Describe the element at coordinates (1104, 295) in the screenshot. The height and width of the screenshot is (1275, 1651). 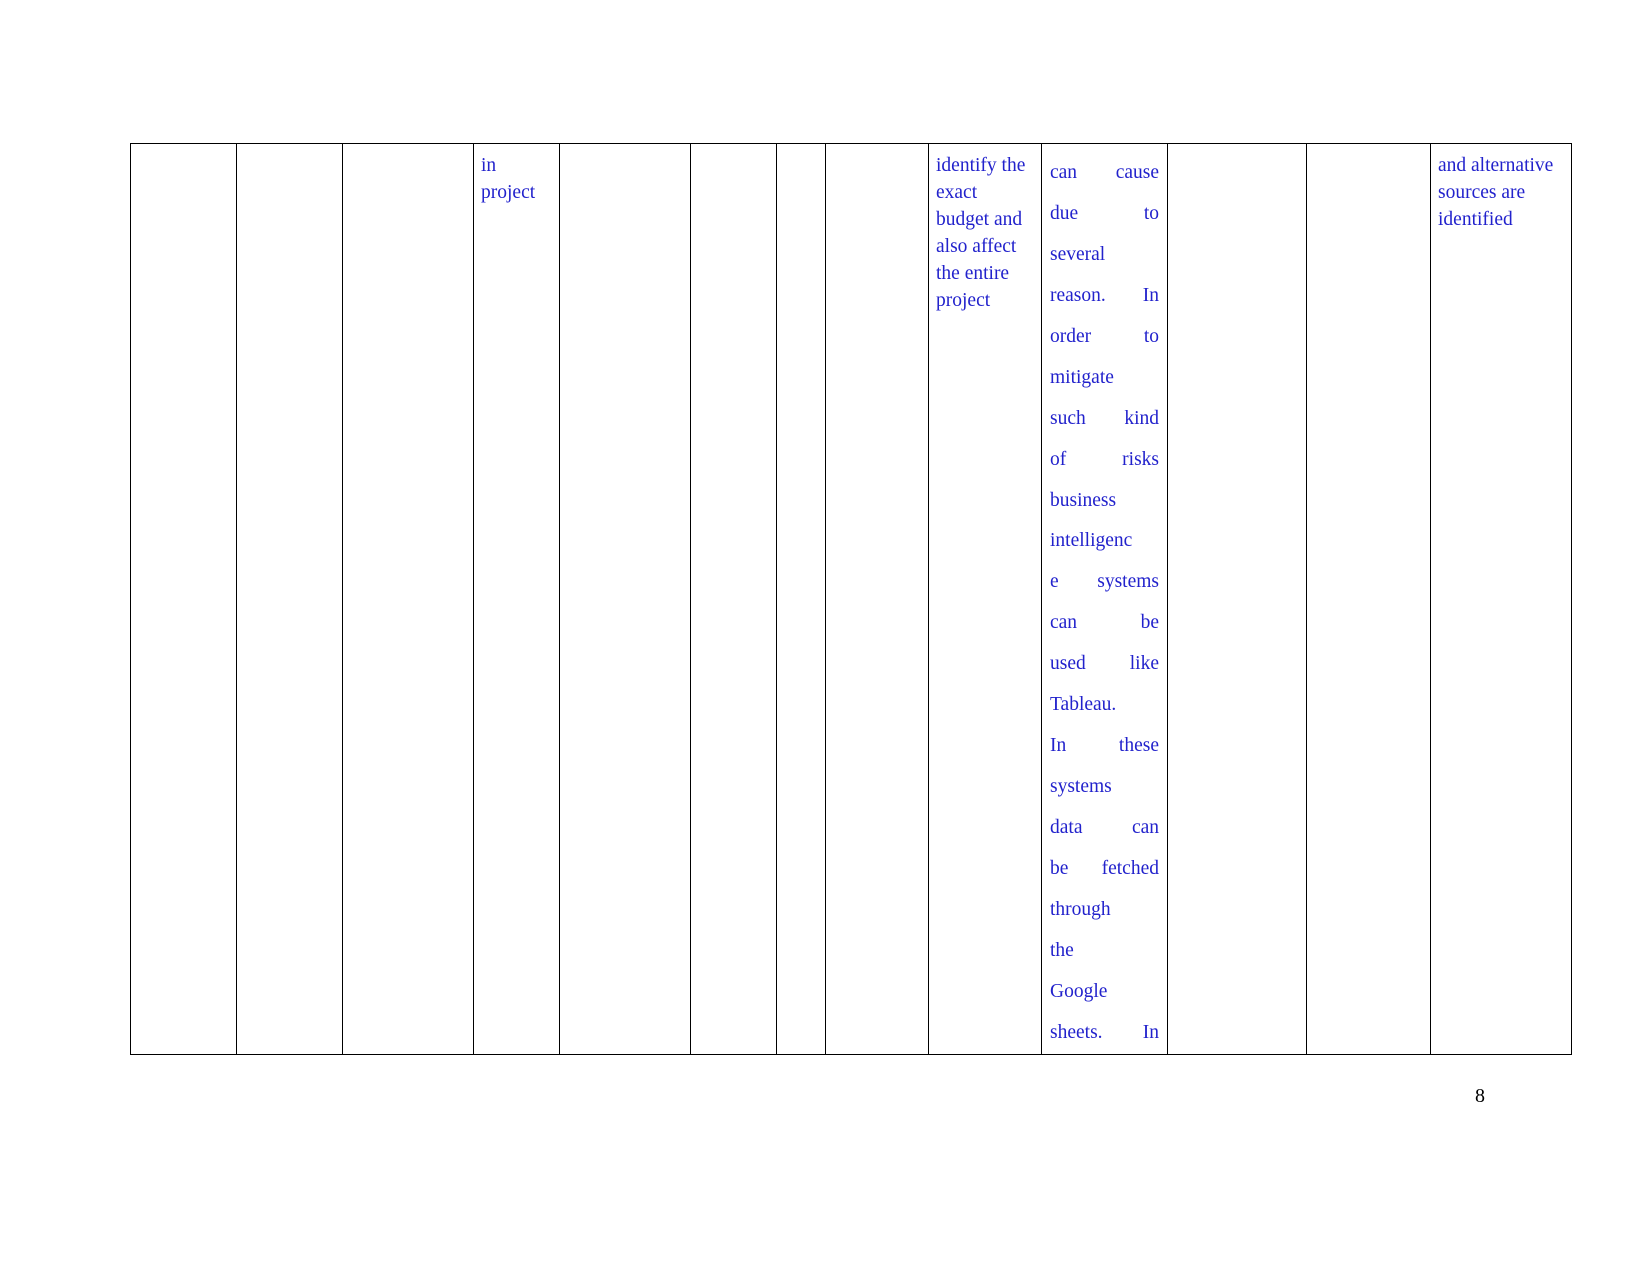
I see `justified-line: reason. In` at that location.